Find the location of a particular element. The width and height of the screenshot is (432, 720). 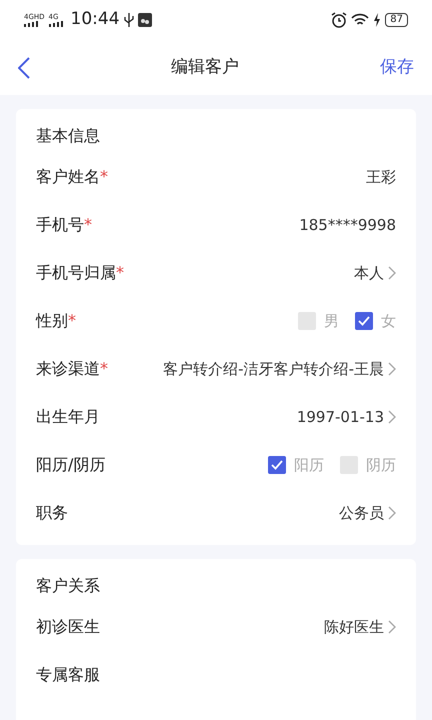

select-field: 陈好医生 is located at coordinates (360, 627).